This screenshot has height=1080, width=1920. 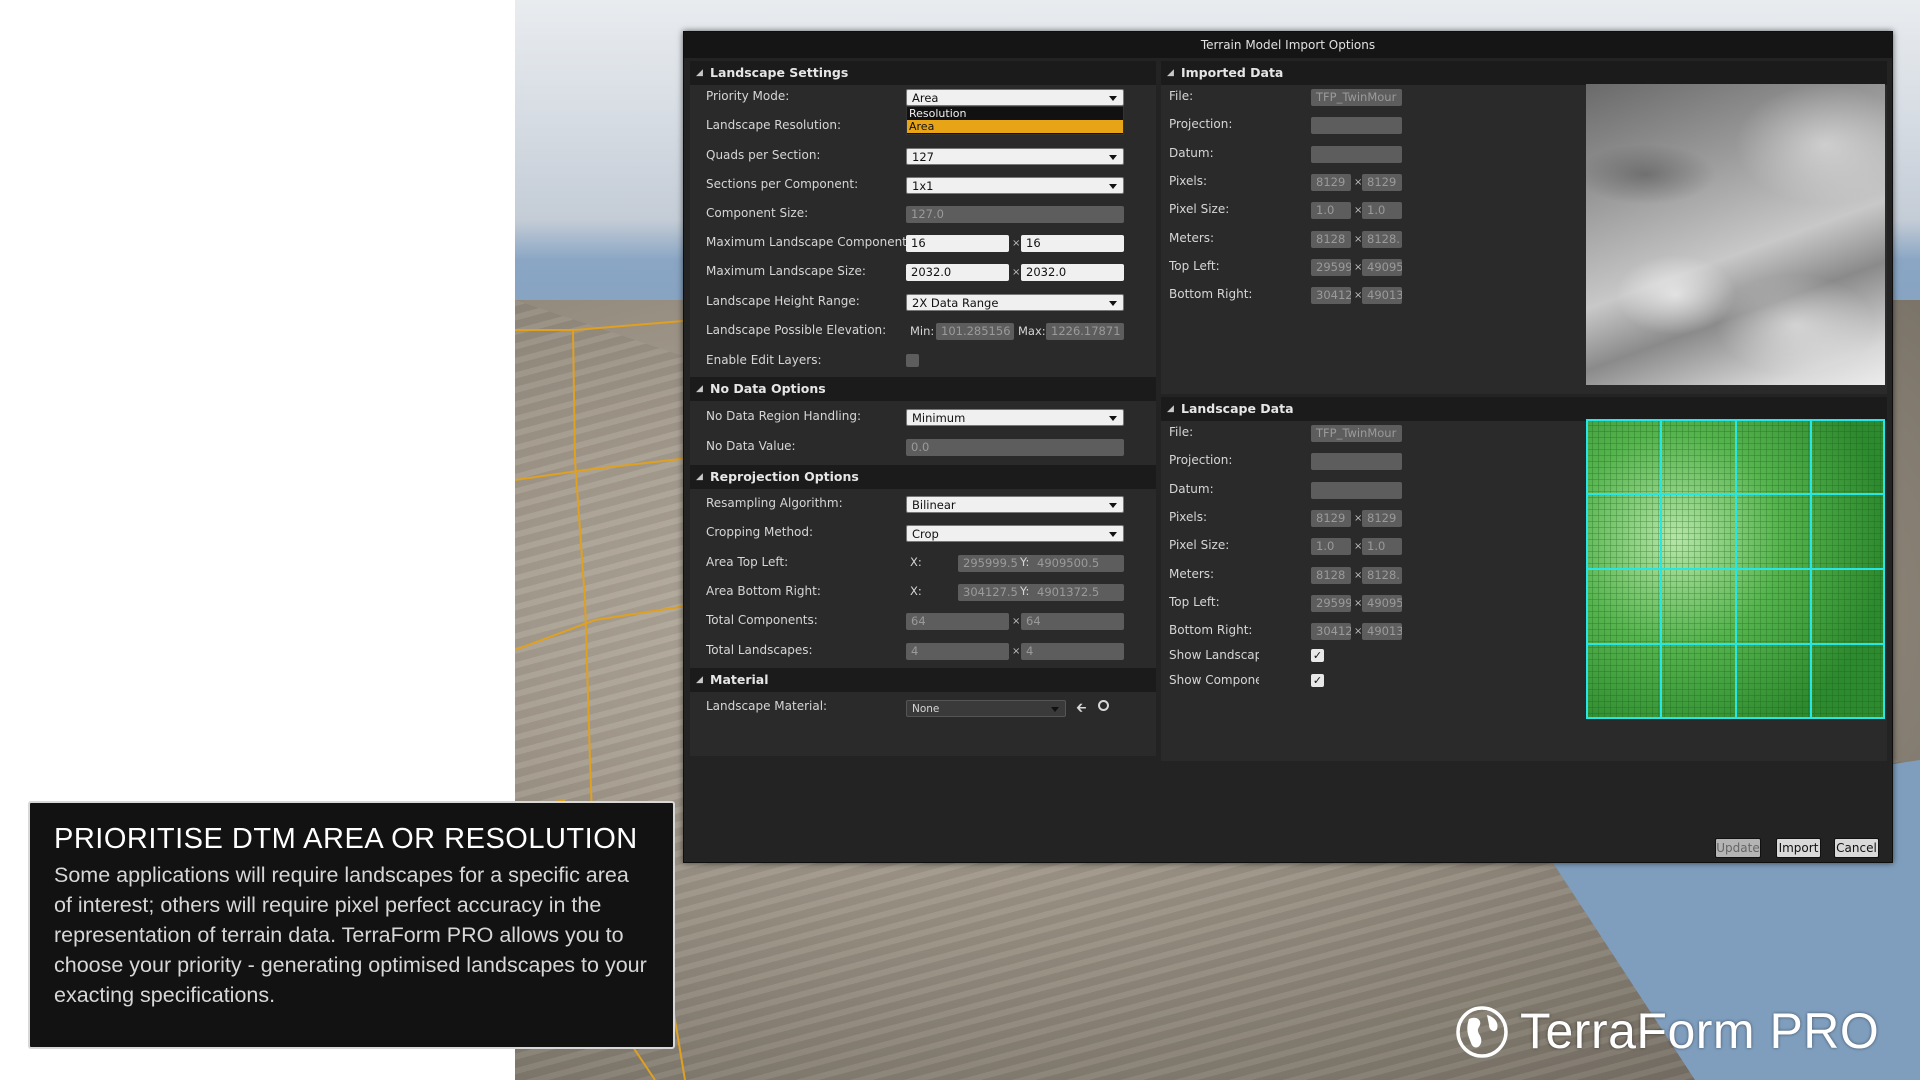 What do you see at coordinates (1015, 447) in the screenshot?
I see `no-data-value-field: 0.0` at bounding box center [1015, 447].